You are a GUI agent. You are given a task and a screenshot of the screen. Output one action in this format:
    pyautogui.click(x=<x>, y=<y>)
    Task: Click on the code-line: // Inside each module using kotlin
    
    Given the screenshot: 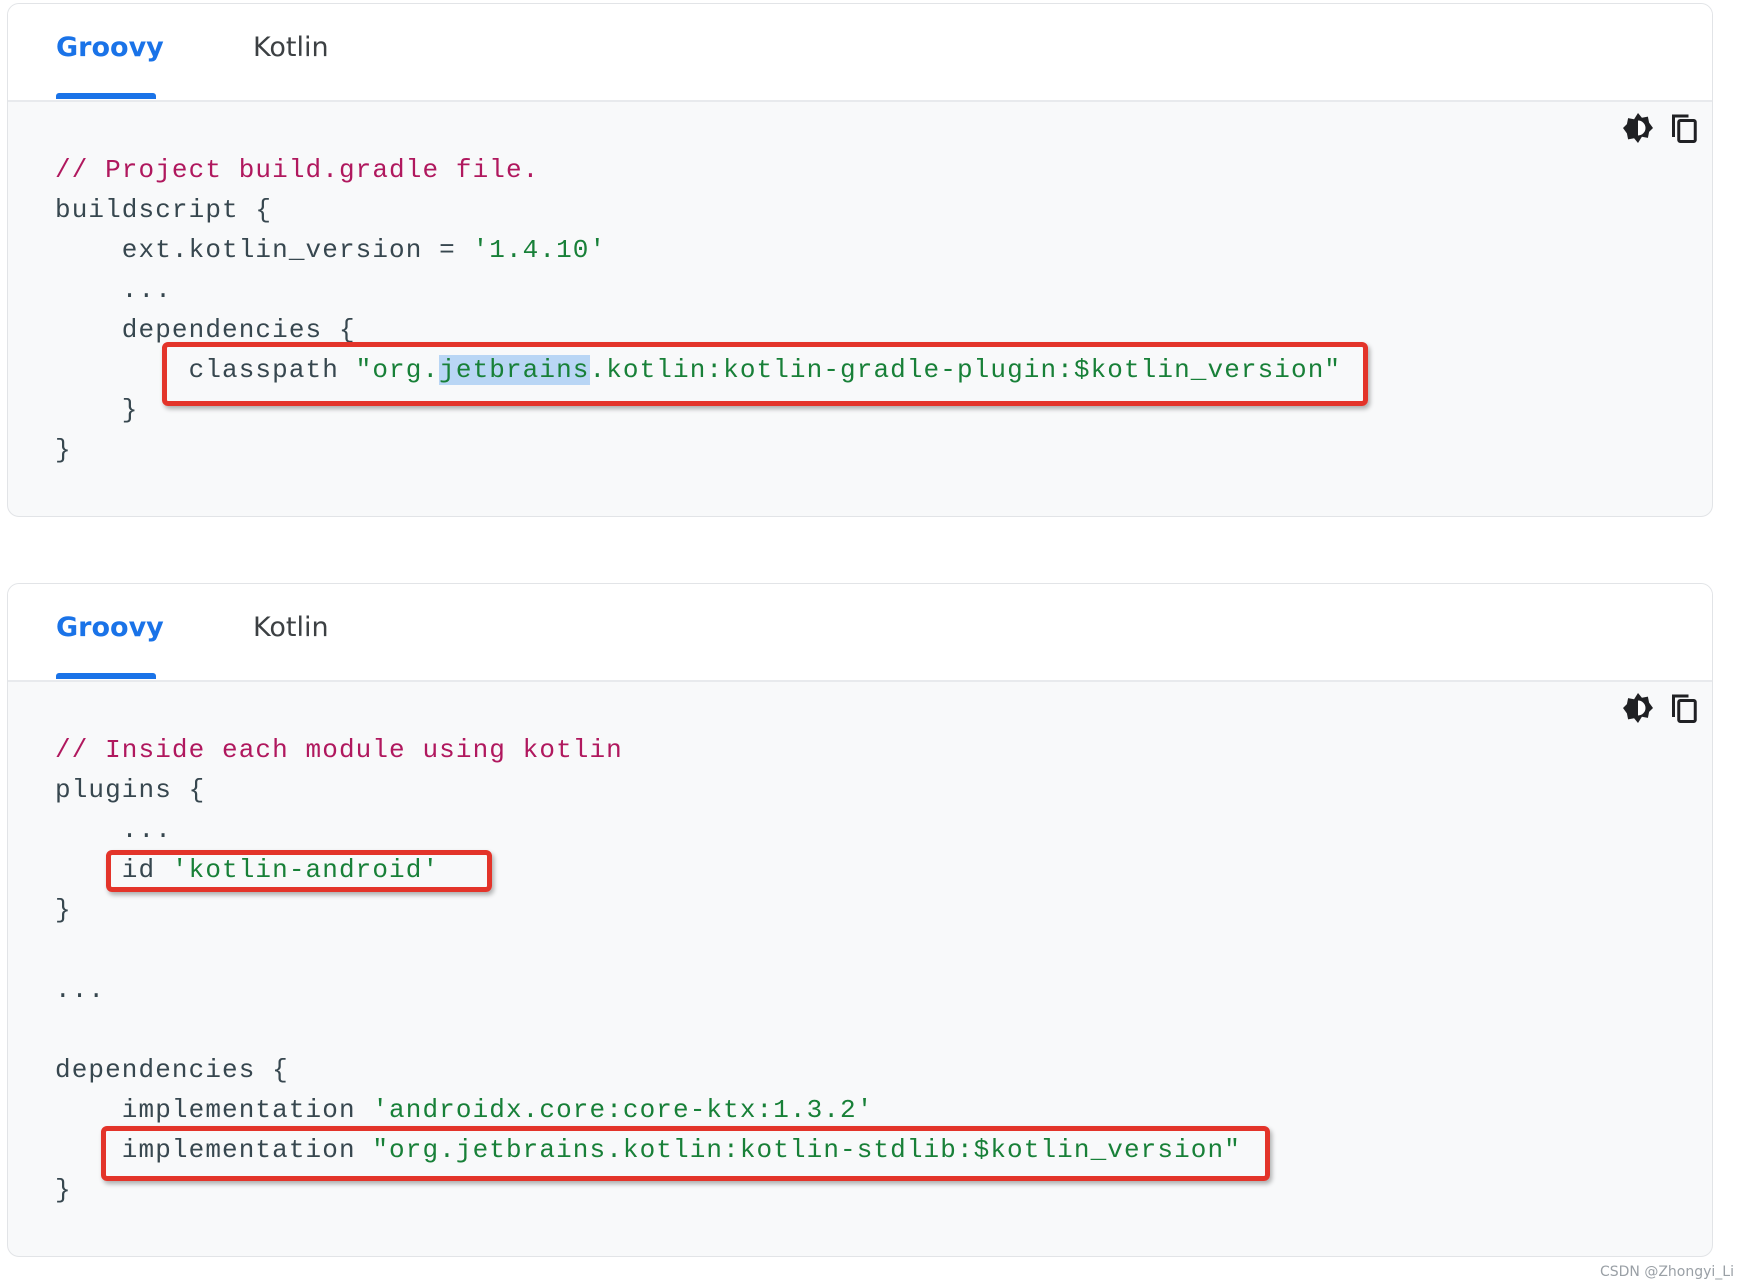 What is the action you would take?
    pyautogui.click(x=648, y=750)
    